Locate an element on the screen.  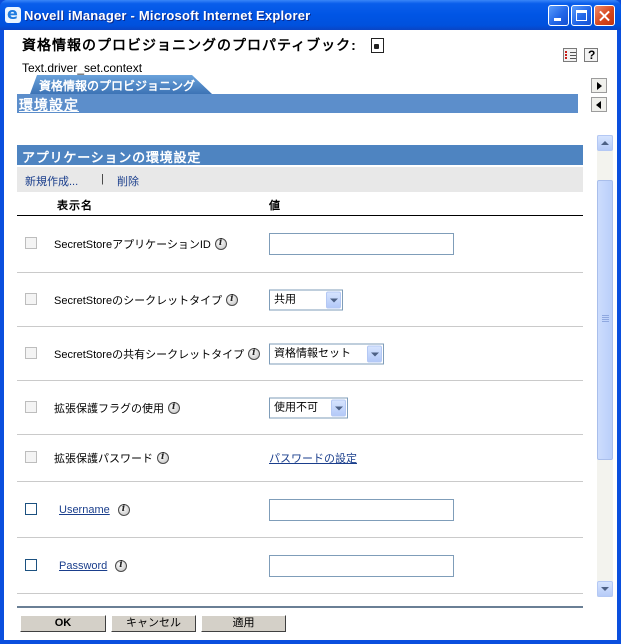
row-label: 拡張保護パスワード is located at coordinates (111, 458).